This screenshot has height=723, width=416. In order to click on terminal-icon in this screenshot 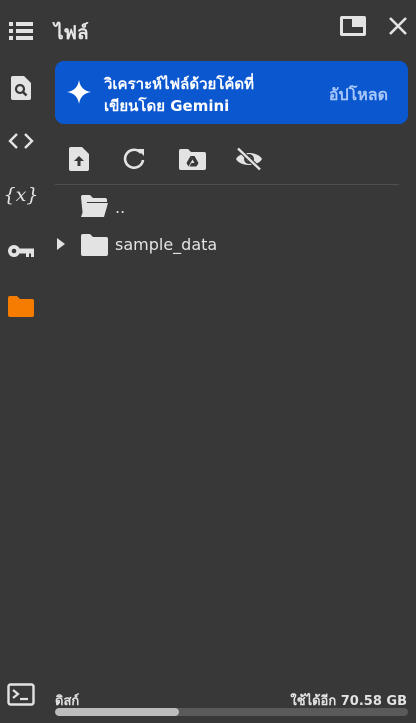, I will do `click(21, 694)`.